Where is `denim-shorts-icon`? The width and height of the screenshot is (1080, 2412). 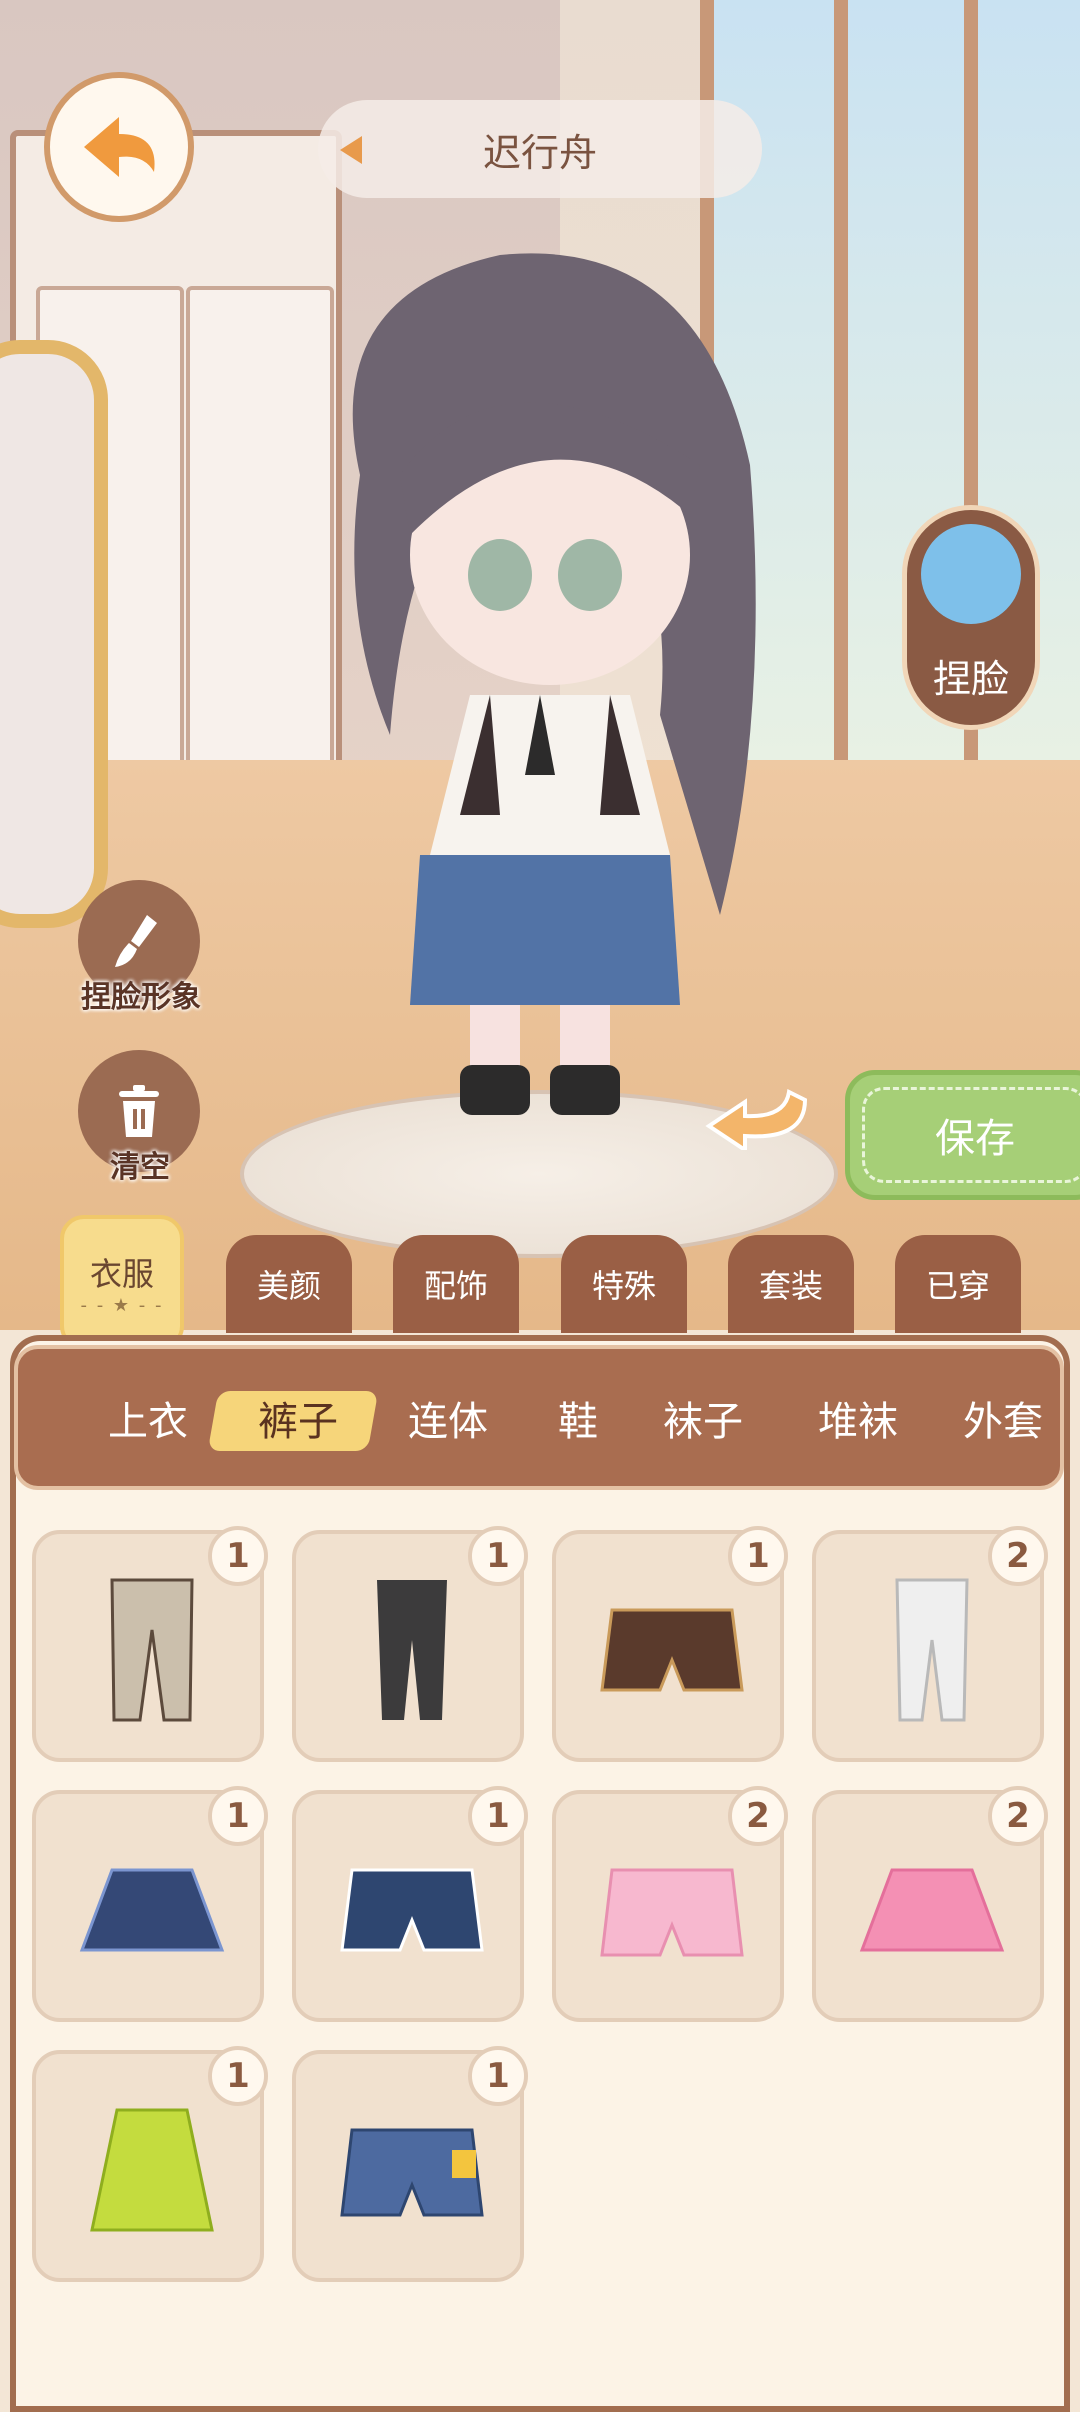
denim-shorts-icon is located at coordinates (412, 2172).